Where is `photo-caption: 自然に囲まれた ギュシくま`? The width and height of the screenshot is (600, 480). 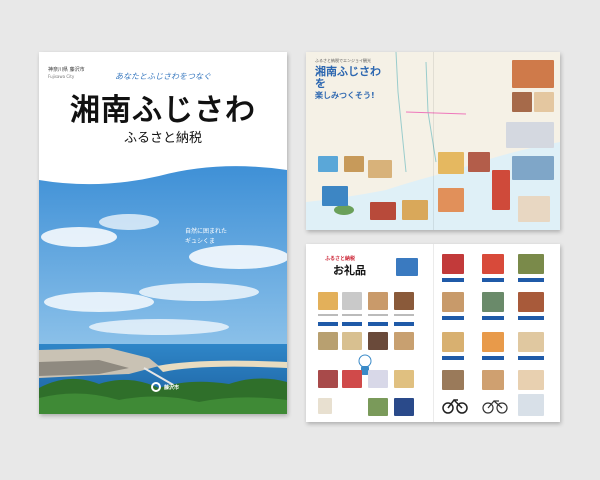
photo-caption: 自然に囲まれた ギュシくま is located at coordinates (206, 237).